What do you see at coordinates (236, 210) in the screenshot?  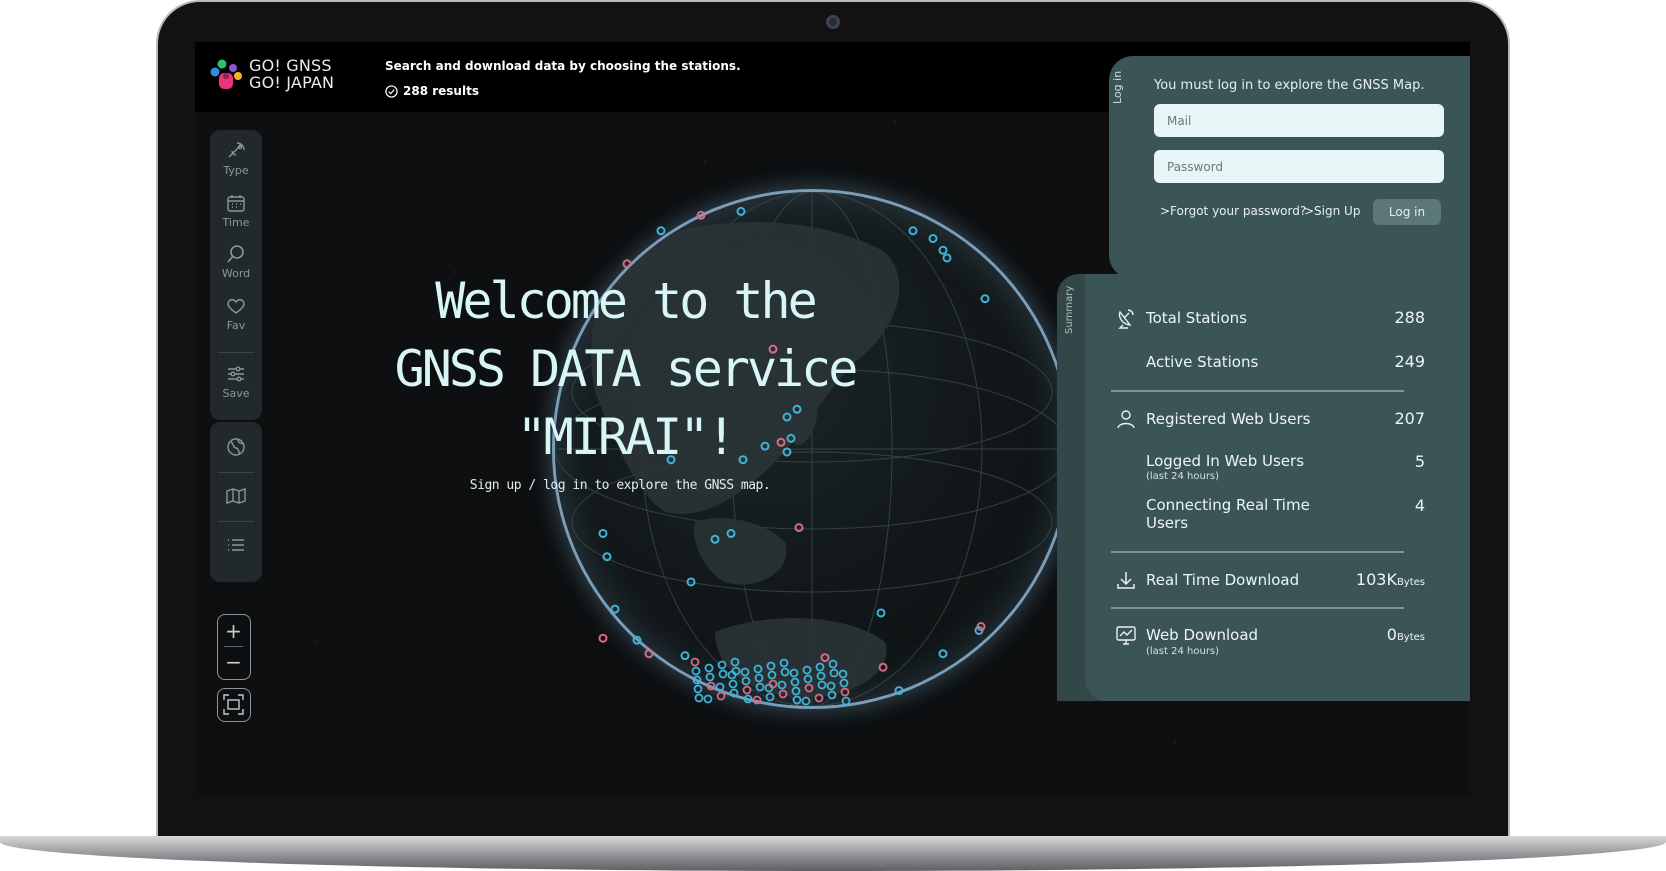 I see `tool-time: Time` at bounding box center [236, 210].